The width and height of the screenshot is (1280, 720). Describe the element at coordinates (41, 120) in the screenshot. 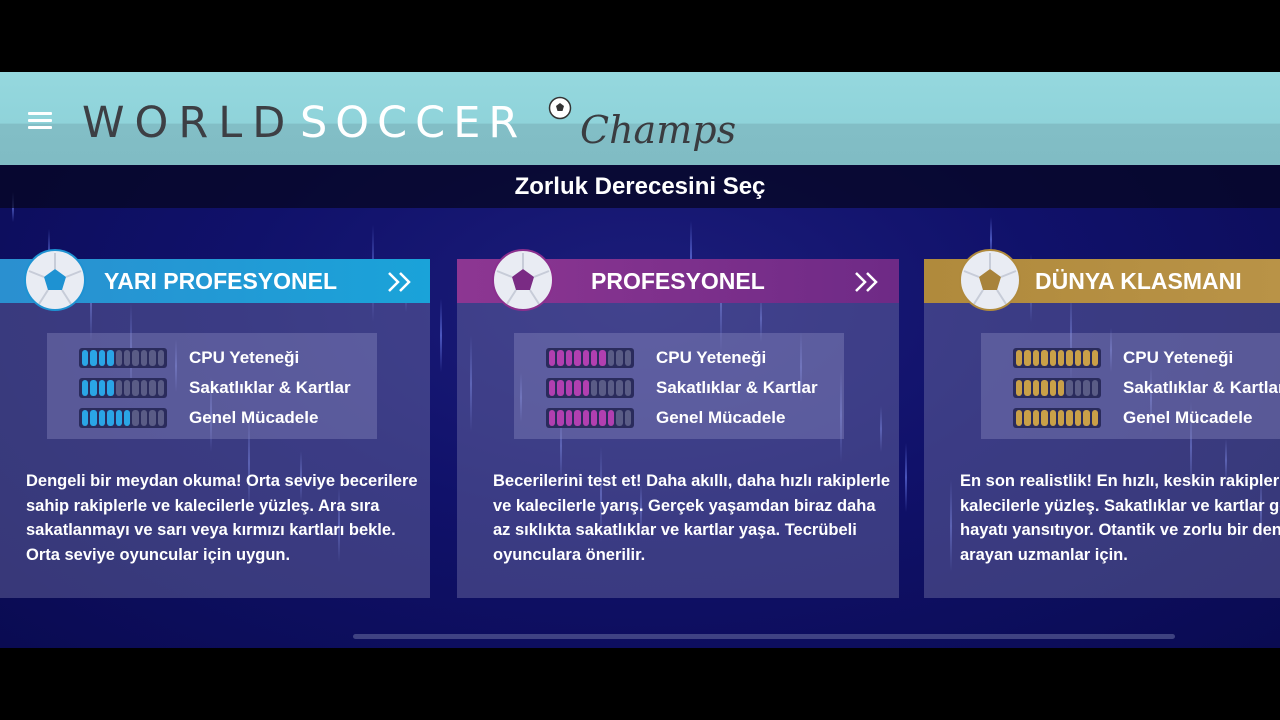

I see `hamburger-menu-icon` at that location.